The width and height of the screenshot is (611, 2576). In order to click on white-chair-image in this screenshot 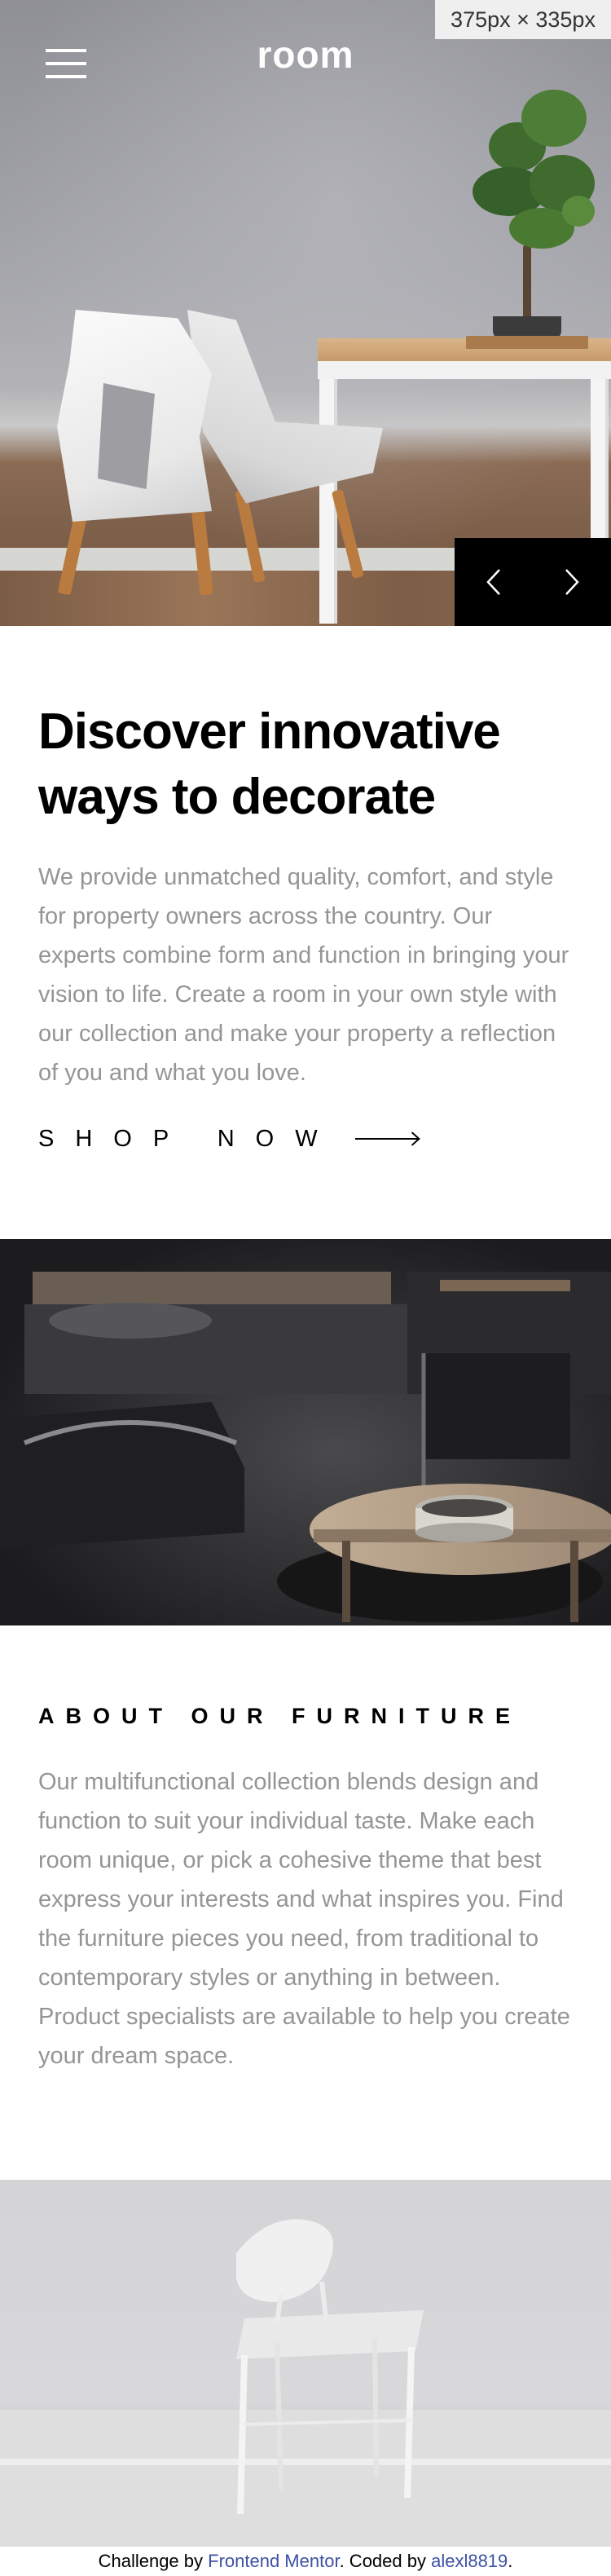, I will do `click(305, 2363)`.